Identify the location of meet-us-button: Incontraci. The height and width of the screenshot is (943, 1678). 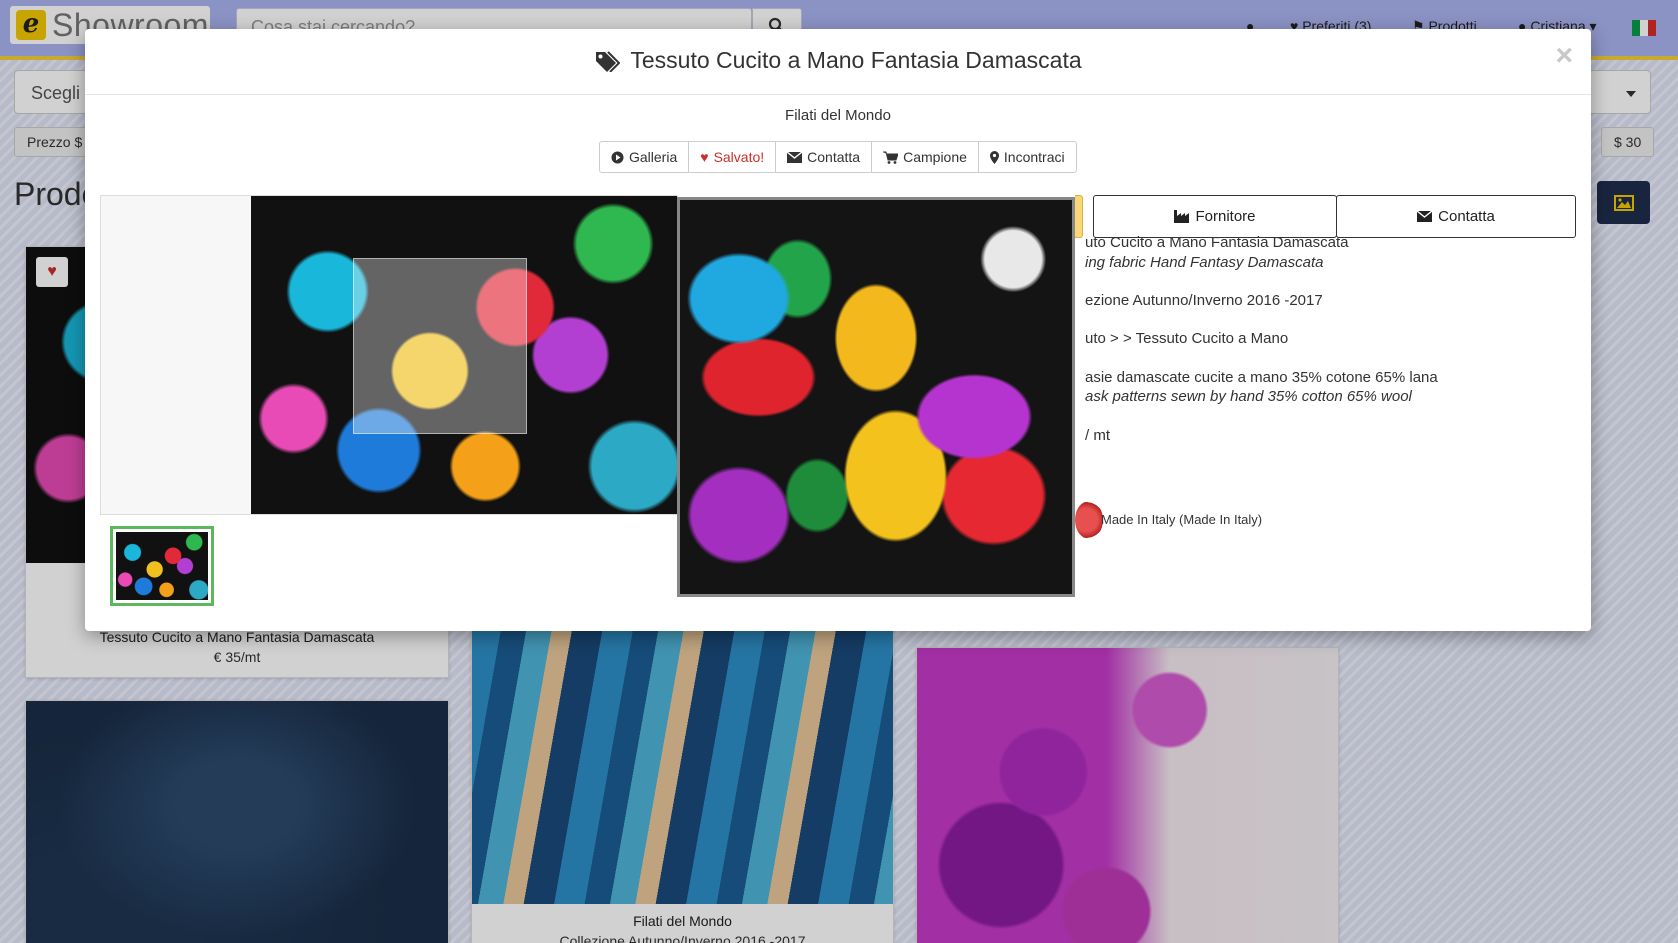
(1027, 157).